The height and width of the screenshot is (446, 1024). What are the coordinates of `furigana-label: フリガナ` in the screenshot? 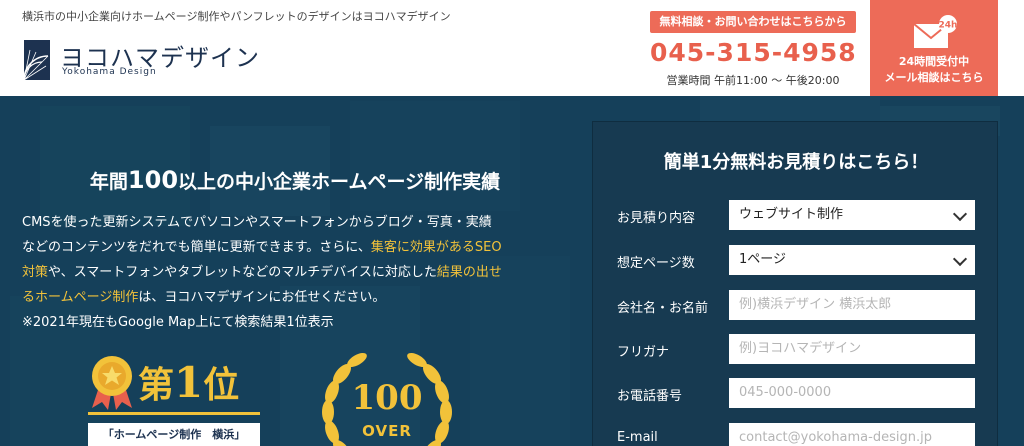 It's located at (643, 352).